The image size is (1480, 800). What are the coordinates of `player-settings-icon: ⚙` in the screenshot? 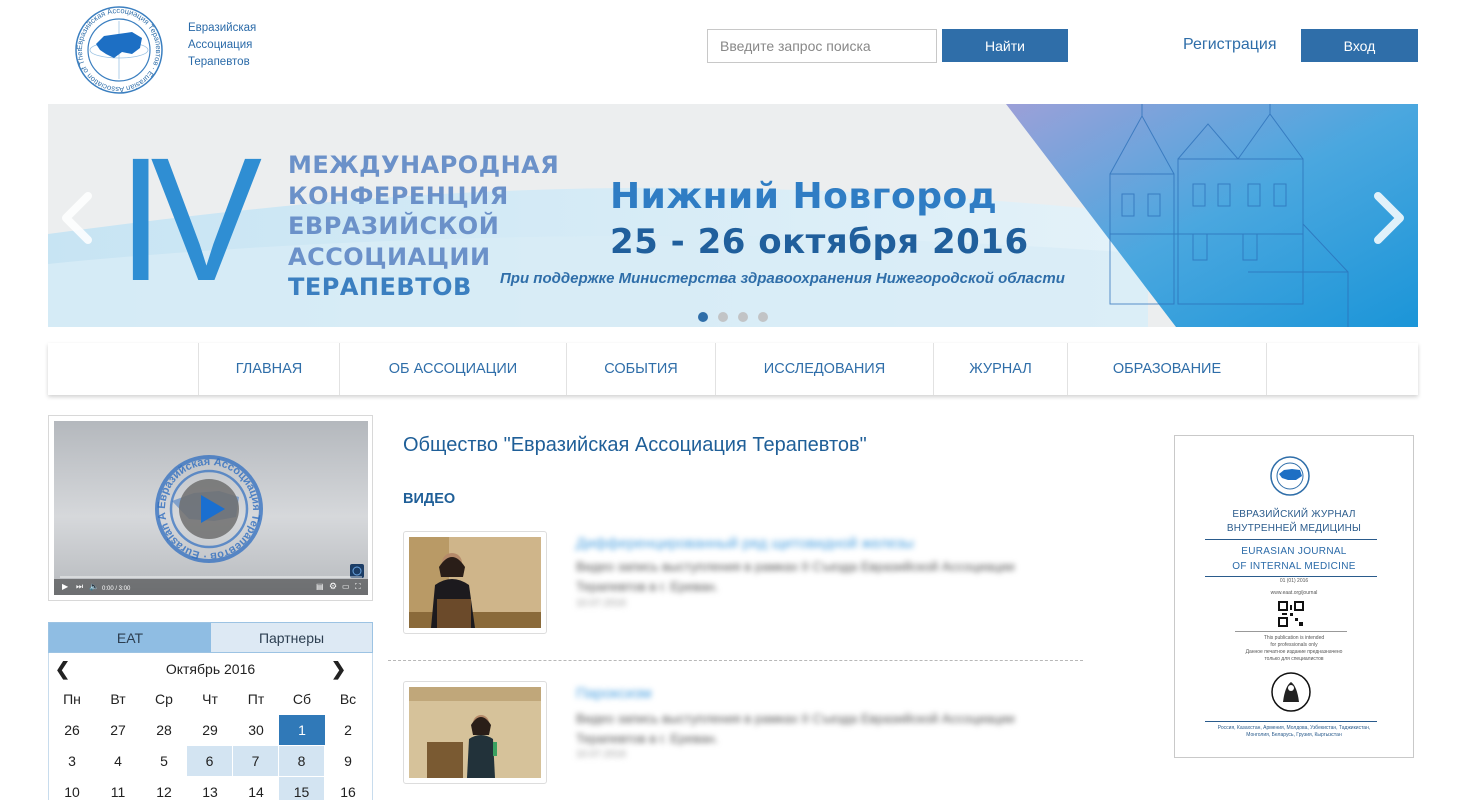 It's located at (333, 586).